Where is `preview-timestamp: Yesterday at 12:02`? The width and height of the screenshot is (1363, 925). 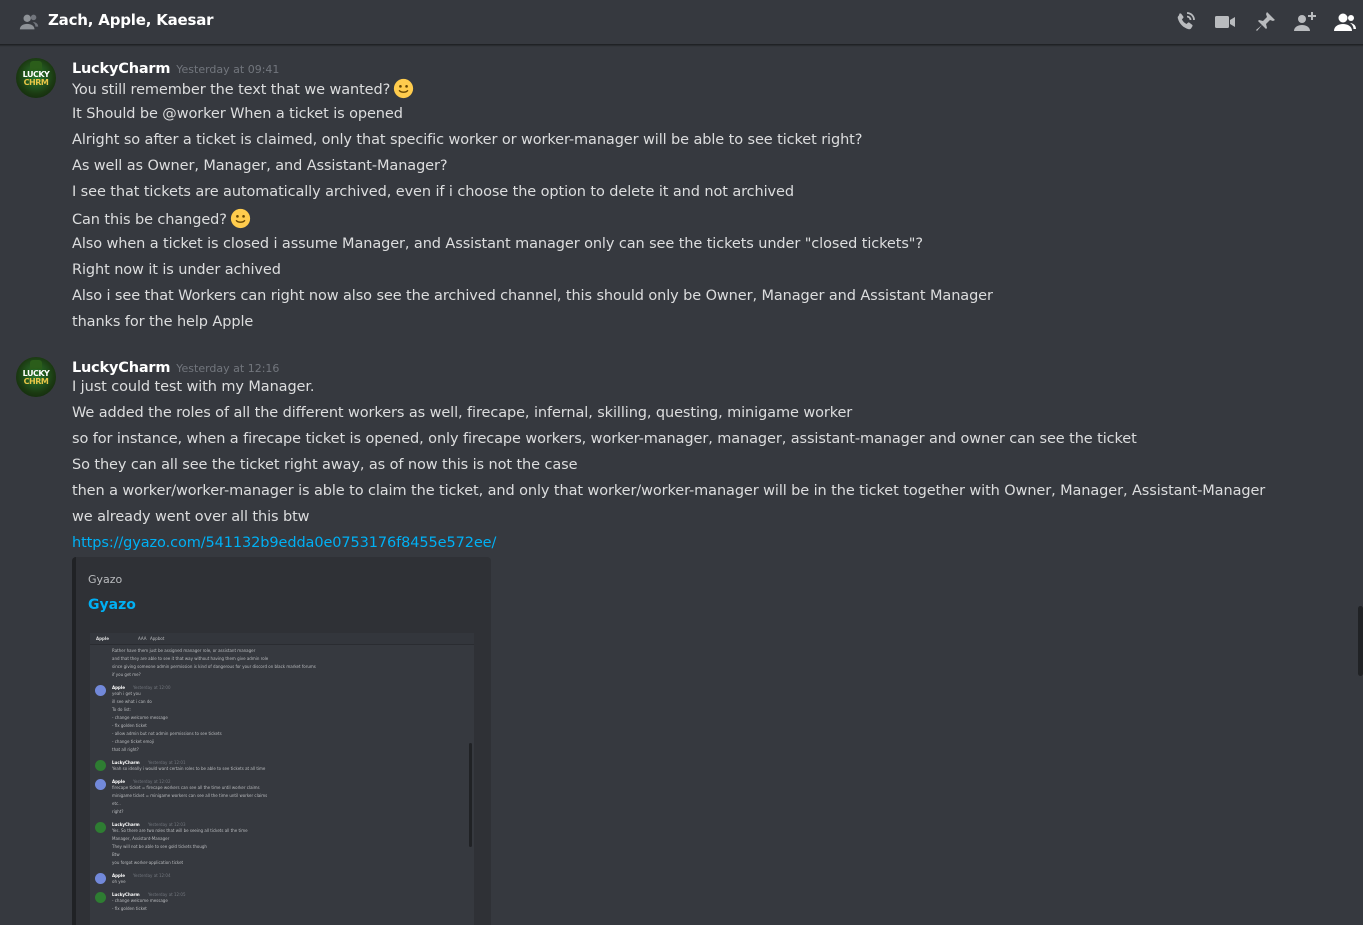 preview-timestamp: Yesterday at 12:02 is located at coordinates (152, 781).